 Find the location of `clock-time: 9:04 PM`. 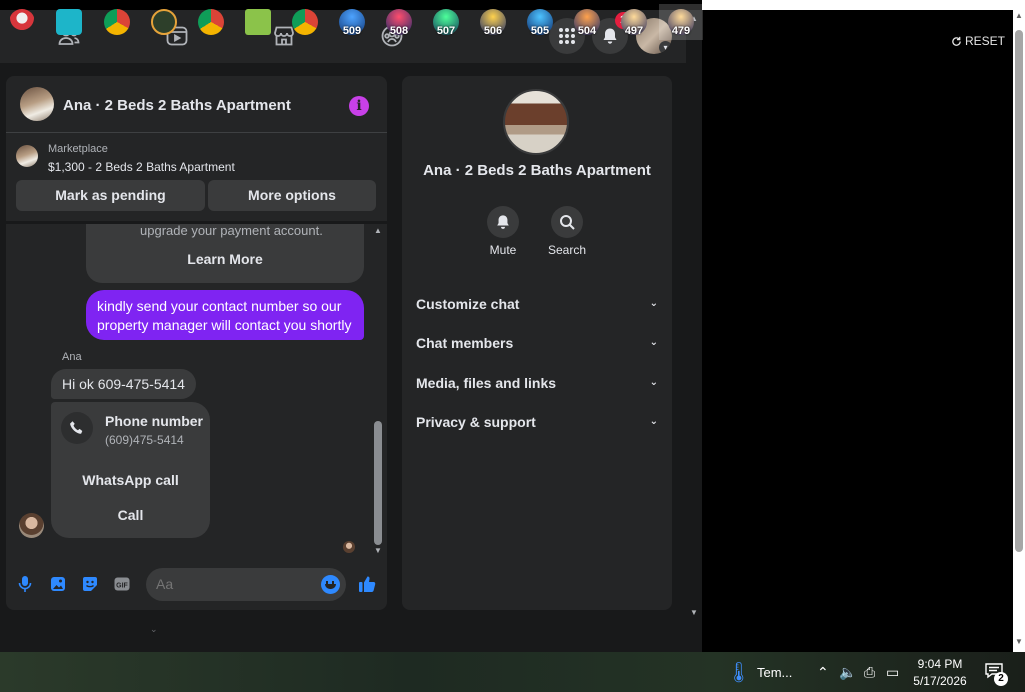

clock-time: 9:04 PM is located at coordinates (940, 664).